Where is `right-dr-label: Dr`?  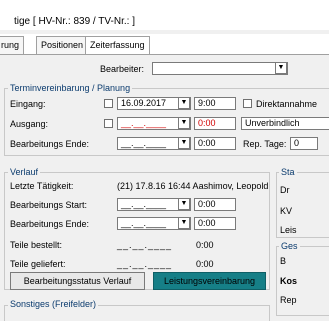
right-dr-label: Dr is located at coordinates (285, 190).